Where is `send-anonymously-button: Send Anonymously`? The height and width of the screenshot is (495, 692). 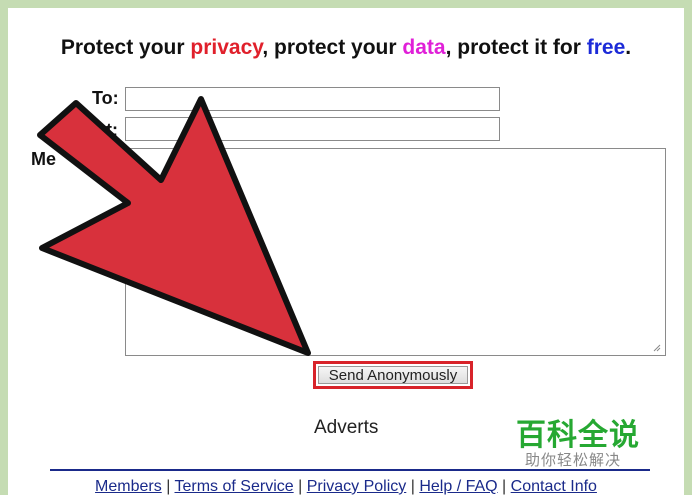
send-anonymously-button: Send Anonymously is located at coordinates (393, 375).